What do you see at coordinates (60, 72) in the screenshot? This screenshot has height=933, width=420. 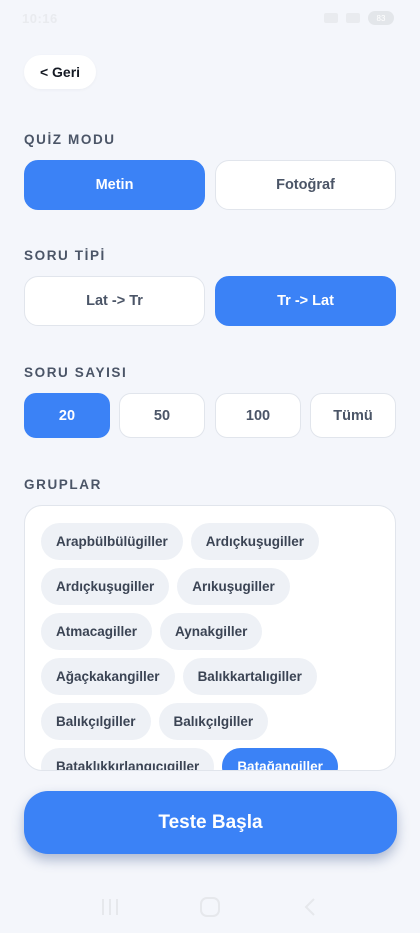 I see `back-button: < Geri` at bounding box center [60, 72].